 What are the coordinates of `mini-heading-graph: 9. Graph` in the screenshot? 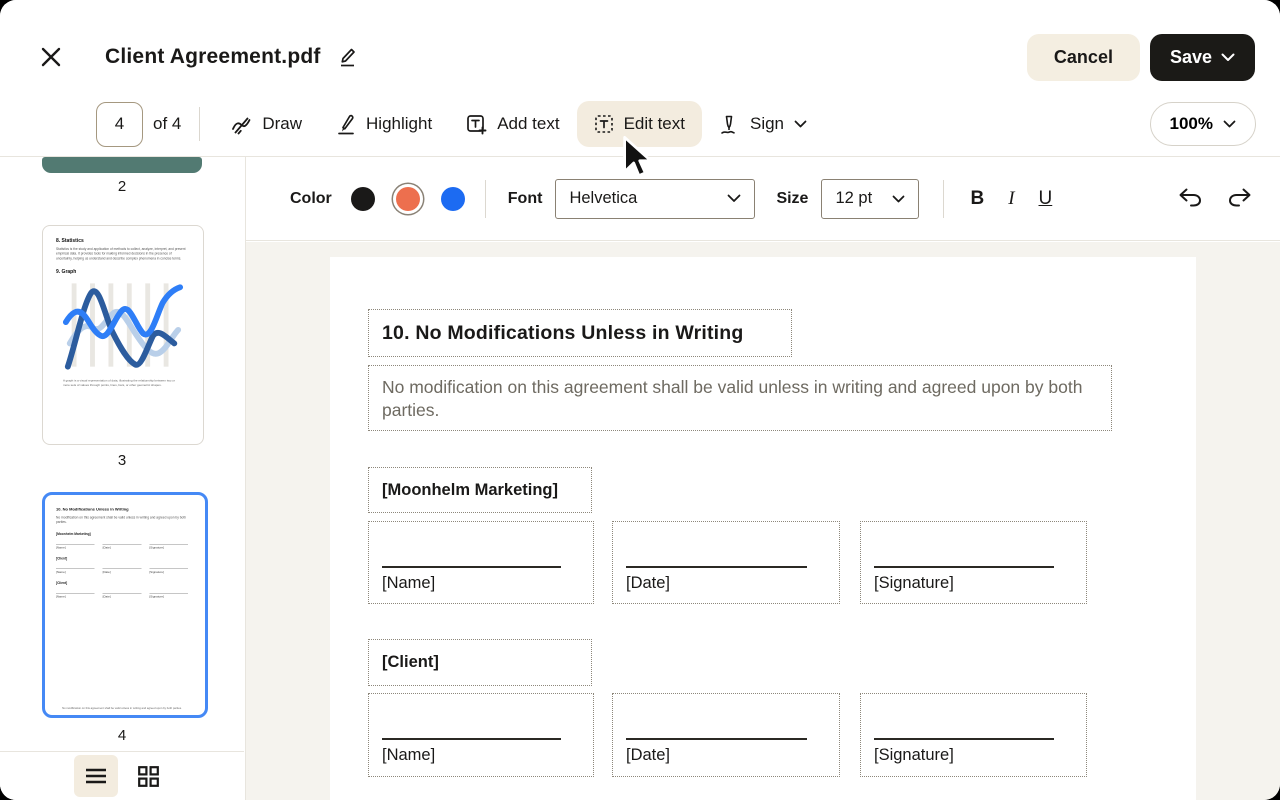 It's located at (66, 272).